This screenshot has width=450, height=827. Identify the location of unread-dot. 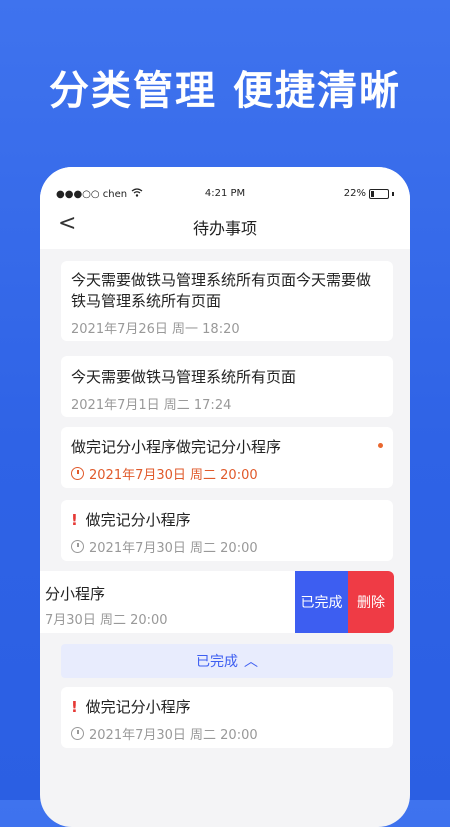
(380, 445).